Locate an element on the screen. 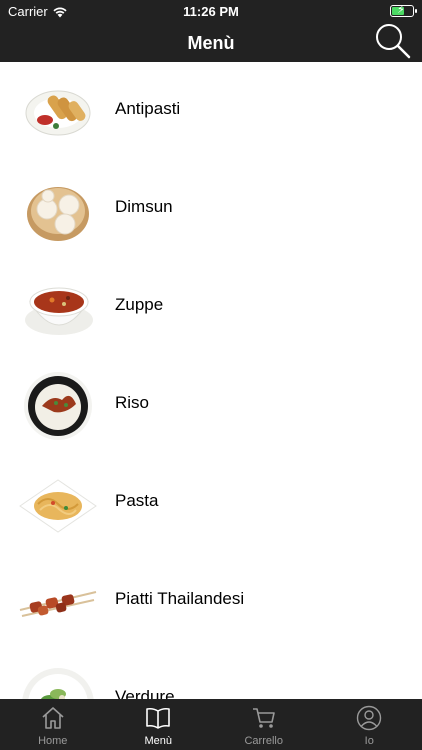  tab-bar: Home Menù Carrello Io is located at coordinates (211, 724).